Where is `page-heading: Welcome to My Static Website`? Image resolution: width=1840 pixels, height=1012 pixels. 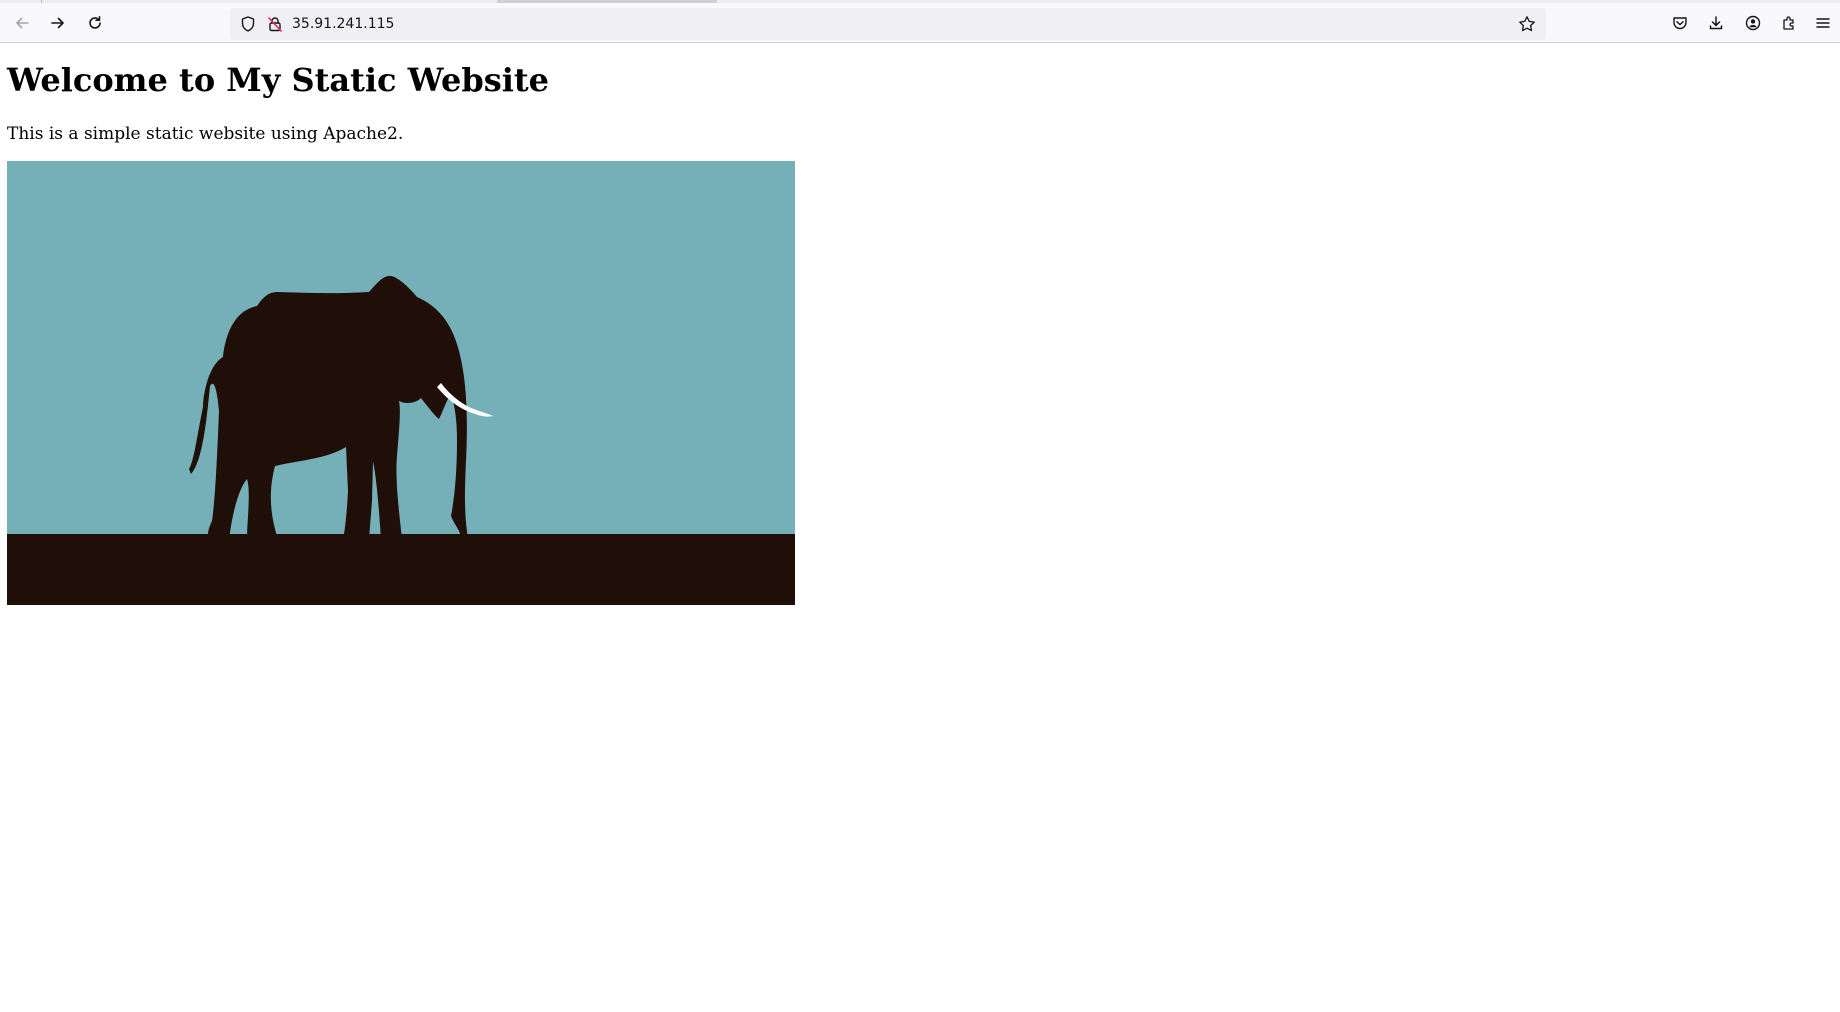 page-heading: Welcome to My Static Website is located at coordinates (278, 80).